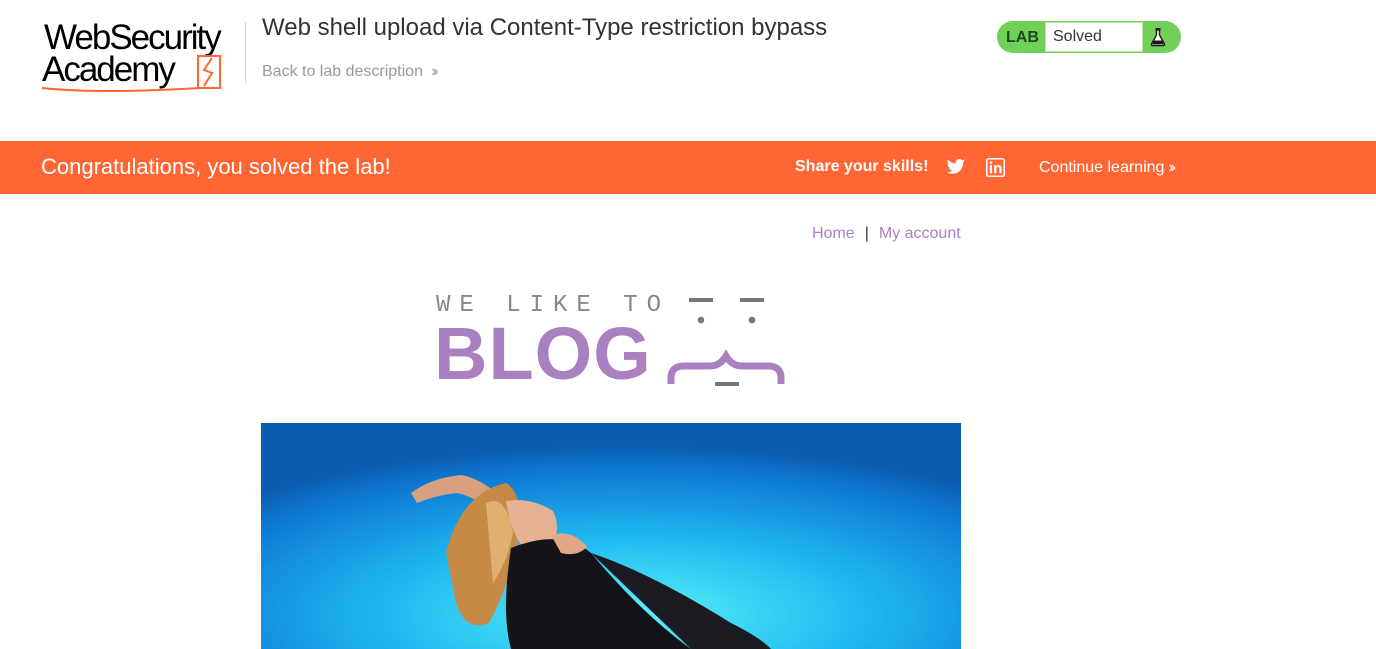  I want to click on my-account-link: My account, so click(920, 233).